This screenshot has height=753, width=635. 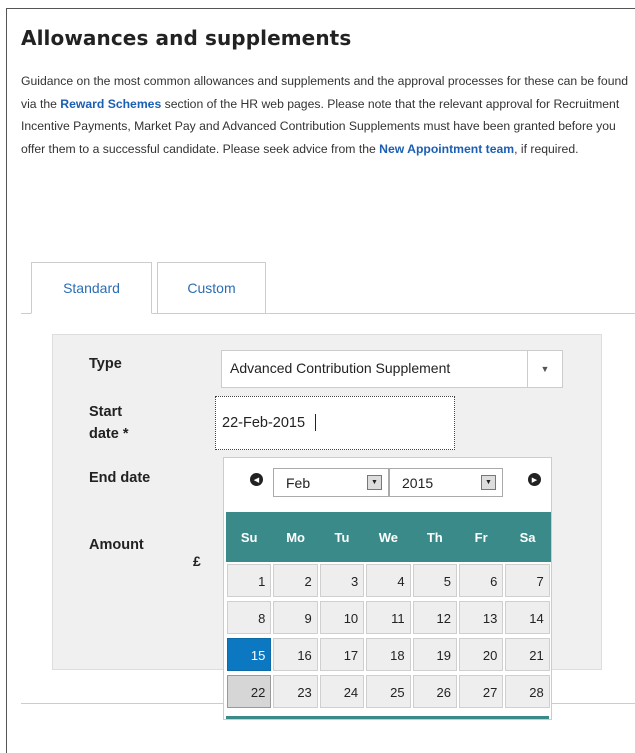 I want to click on calendar-week-3: 15 16 17 18 19 20 21, so click(x=388, y=654).